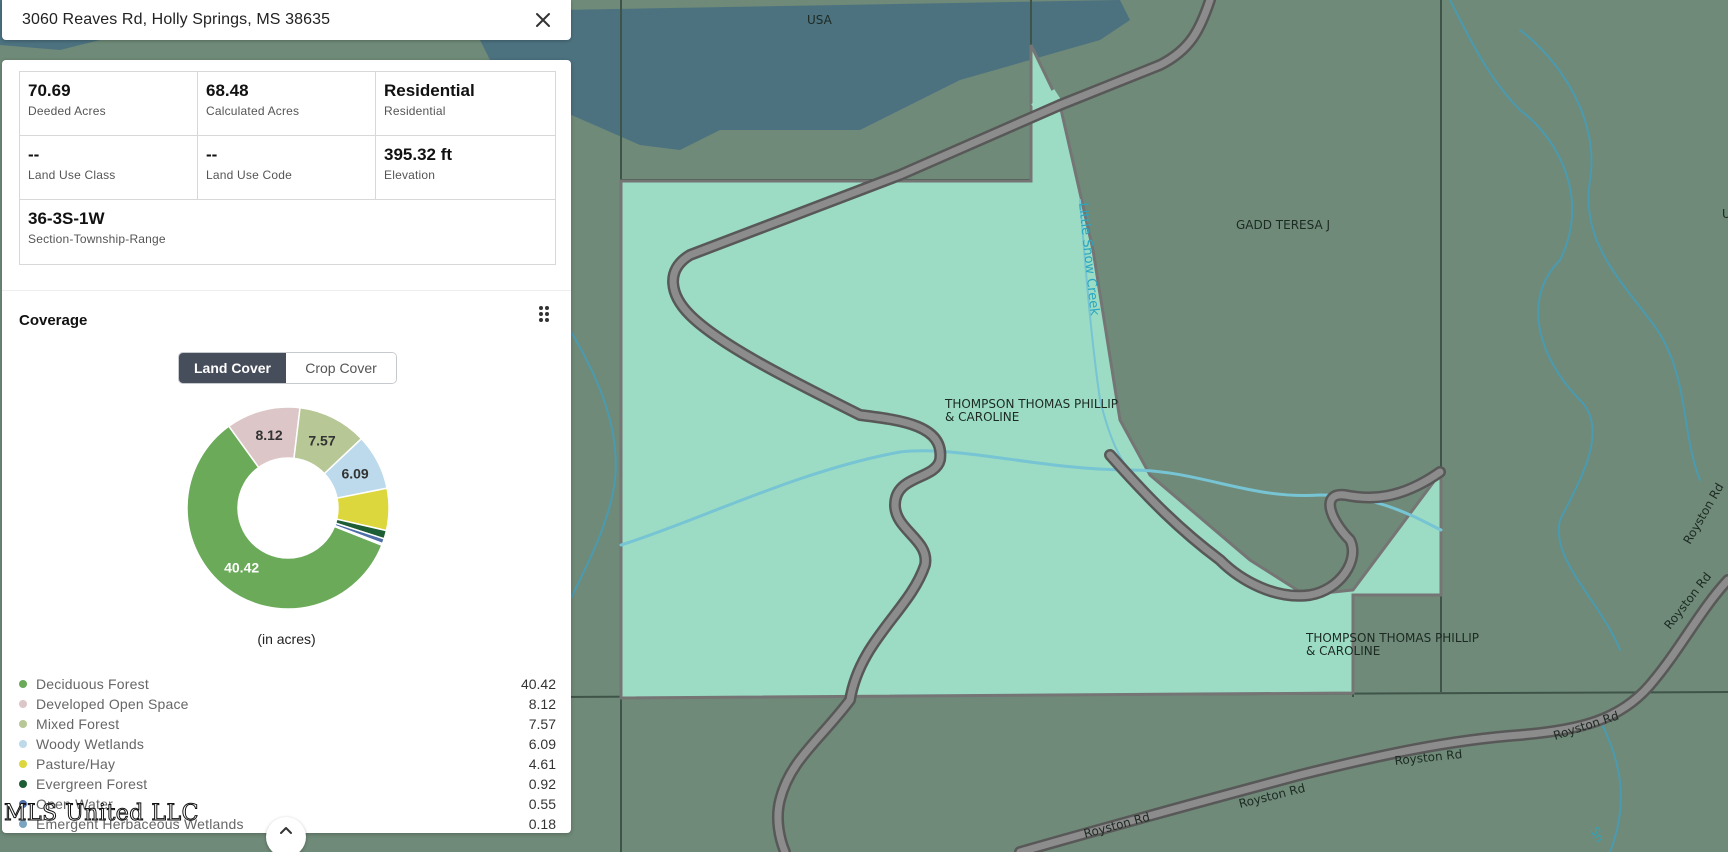  I want to click on legend-value: 0.92, so click(542, 784).